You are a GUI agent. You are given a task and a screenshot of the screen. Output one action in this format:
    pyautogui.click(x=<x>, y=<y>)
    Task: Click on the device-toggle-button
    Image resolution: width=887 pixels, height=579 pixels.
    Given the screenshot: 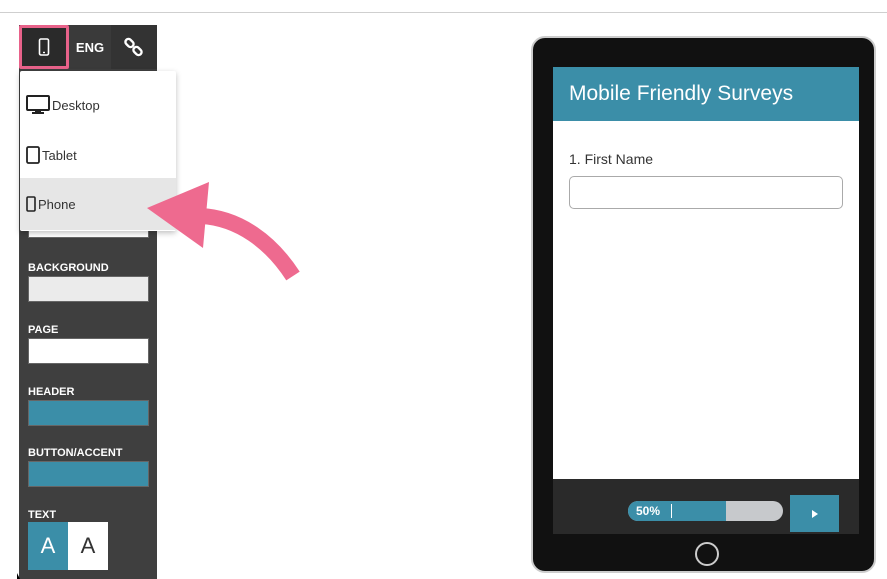 What is the action you would take?
    pyautogui.click(x=44, y=47)
    